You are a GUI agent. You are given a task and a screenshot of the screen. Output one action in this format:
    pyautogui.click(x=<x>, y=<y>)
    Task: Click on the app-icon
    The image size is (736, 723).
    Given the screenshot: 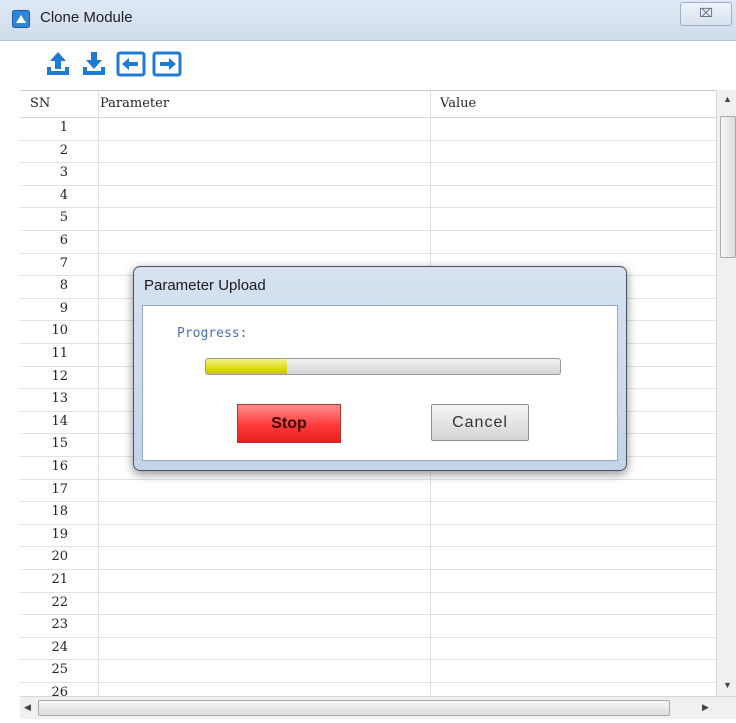 What is the action you would take?
    pyautogui.click(x=21, y=19)
    